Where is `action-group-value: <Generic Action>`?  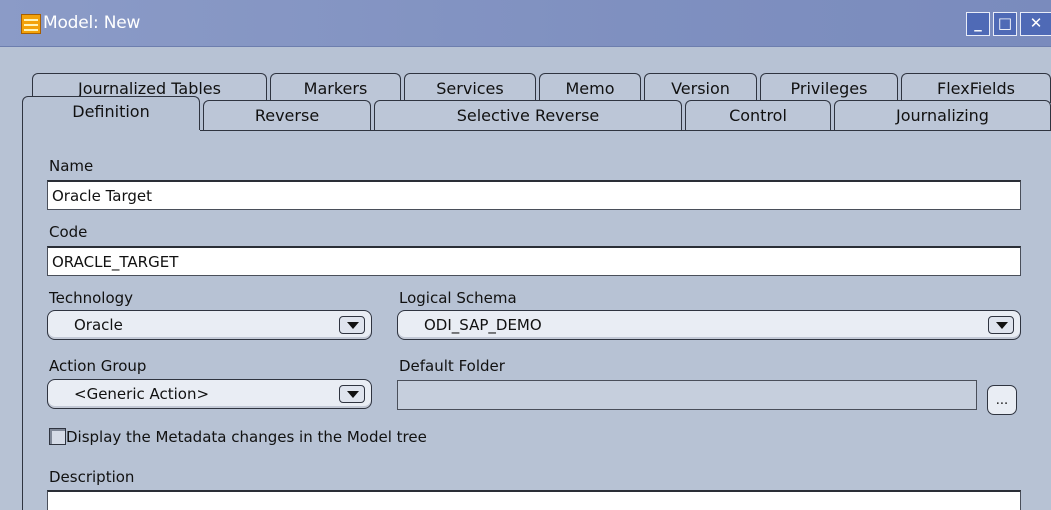 action-group-value: <Generic Action> is located at coordinates (142, 394).